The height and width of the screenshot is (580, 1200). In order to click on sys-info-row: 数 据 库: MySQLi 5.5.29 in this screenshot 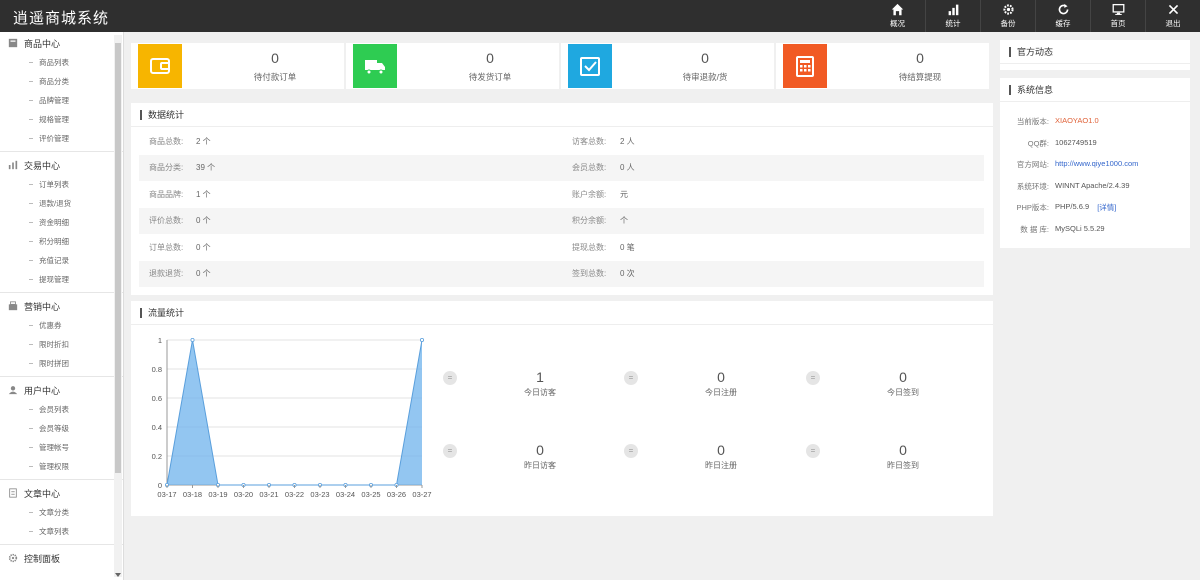, I will do `click(1057, 230)`.